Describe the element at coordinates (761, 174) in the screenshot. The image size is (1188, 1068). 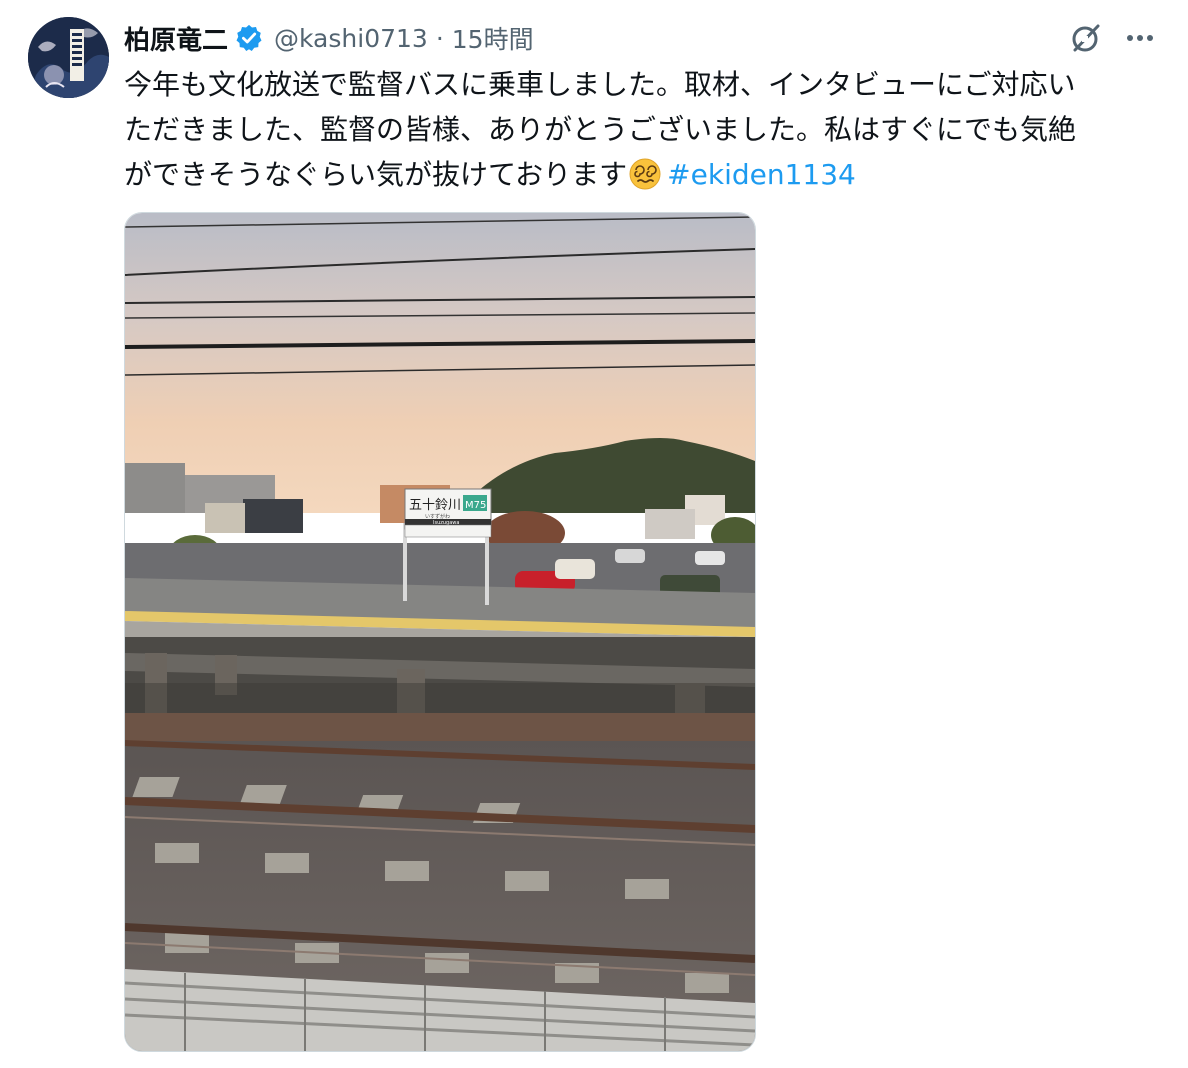
I see `hashtag-link: #ekiden1134` at that location.